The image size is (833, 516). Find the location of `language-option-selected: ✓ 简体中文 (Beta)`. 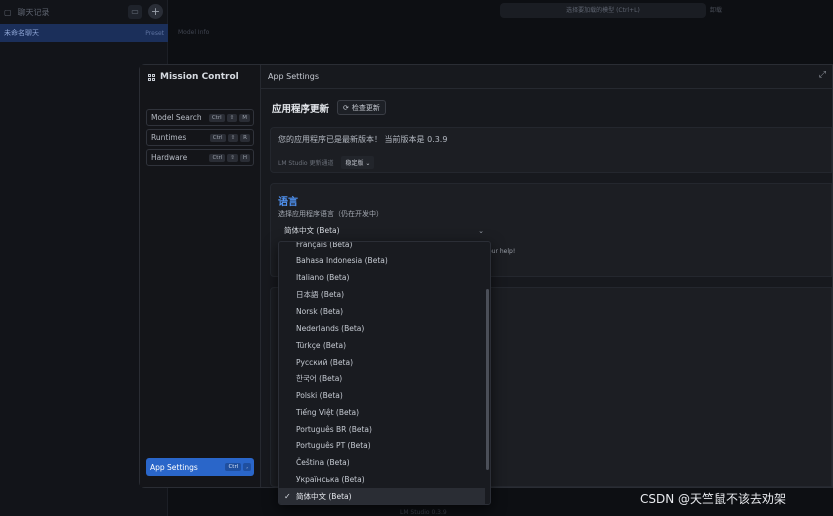

language-option-selected: ✓ 简体中文 (Beta) is located at coordinates (382, 496).